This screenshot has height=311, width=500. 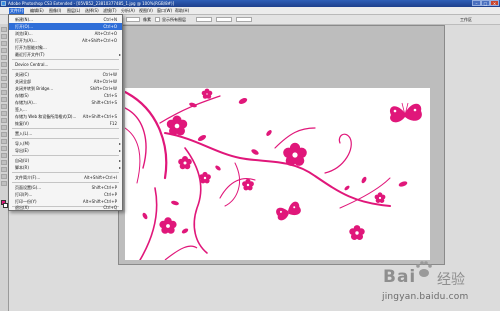 What do you see at coordinates (65, 88) in the screenshot?
I see `menu-item-close-go-bridge: 关闭并转到 Bridge... Shift+Ctrl+W` at bounding box center [65, 88].